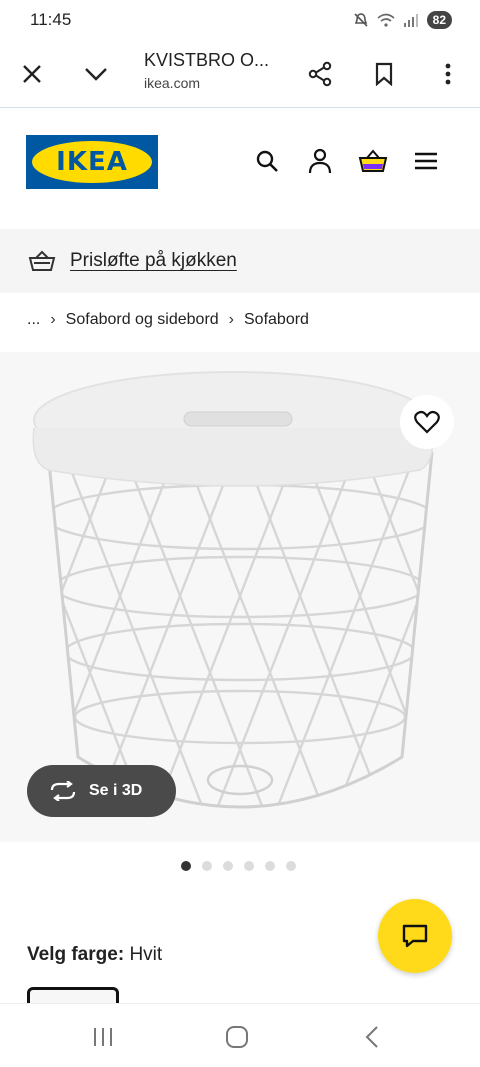 Image resolution: width=480 pixels, height=1067 pixels. I want to click on menu-button, so click(426, 161).